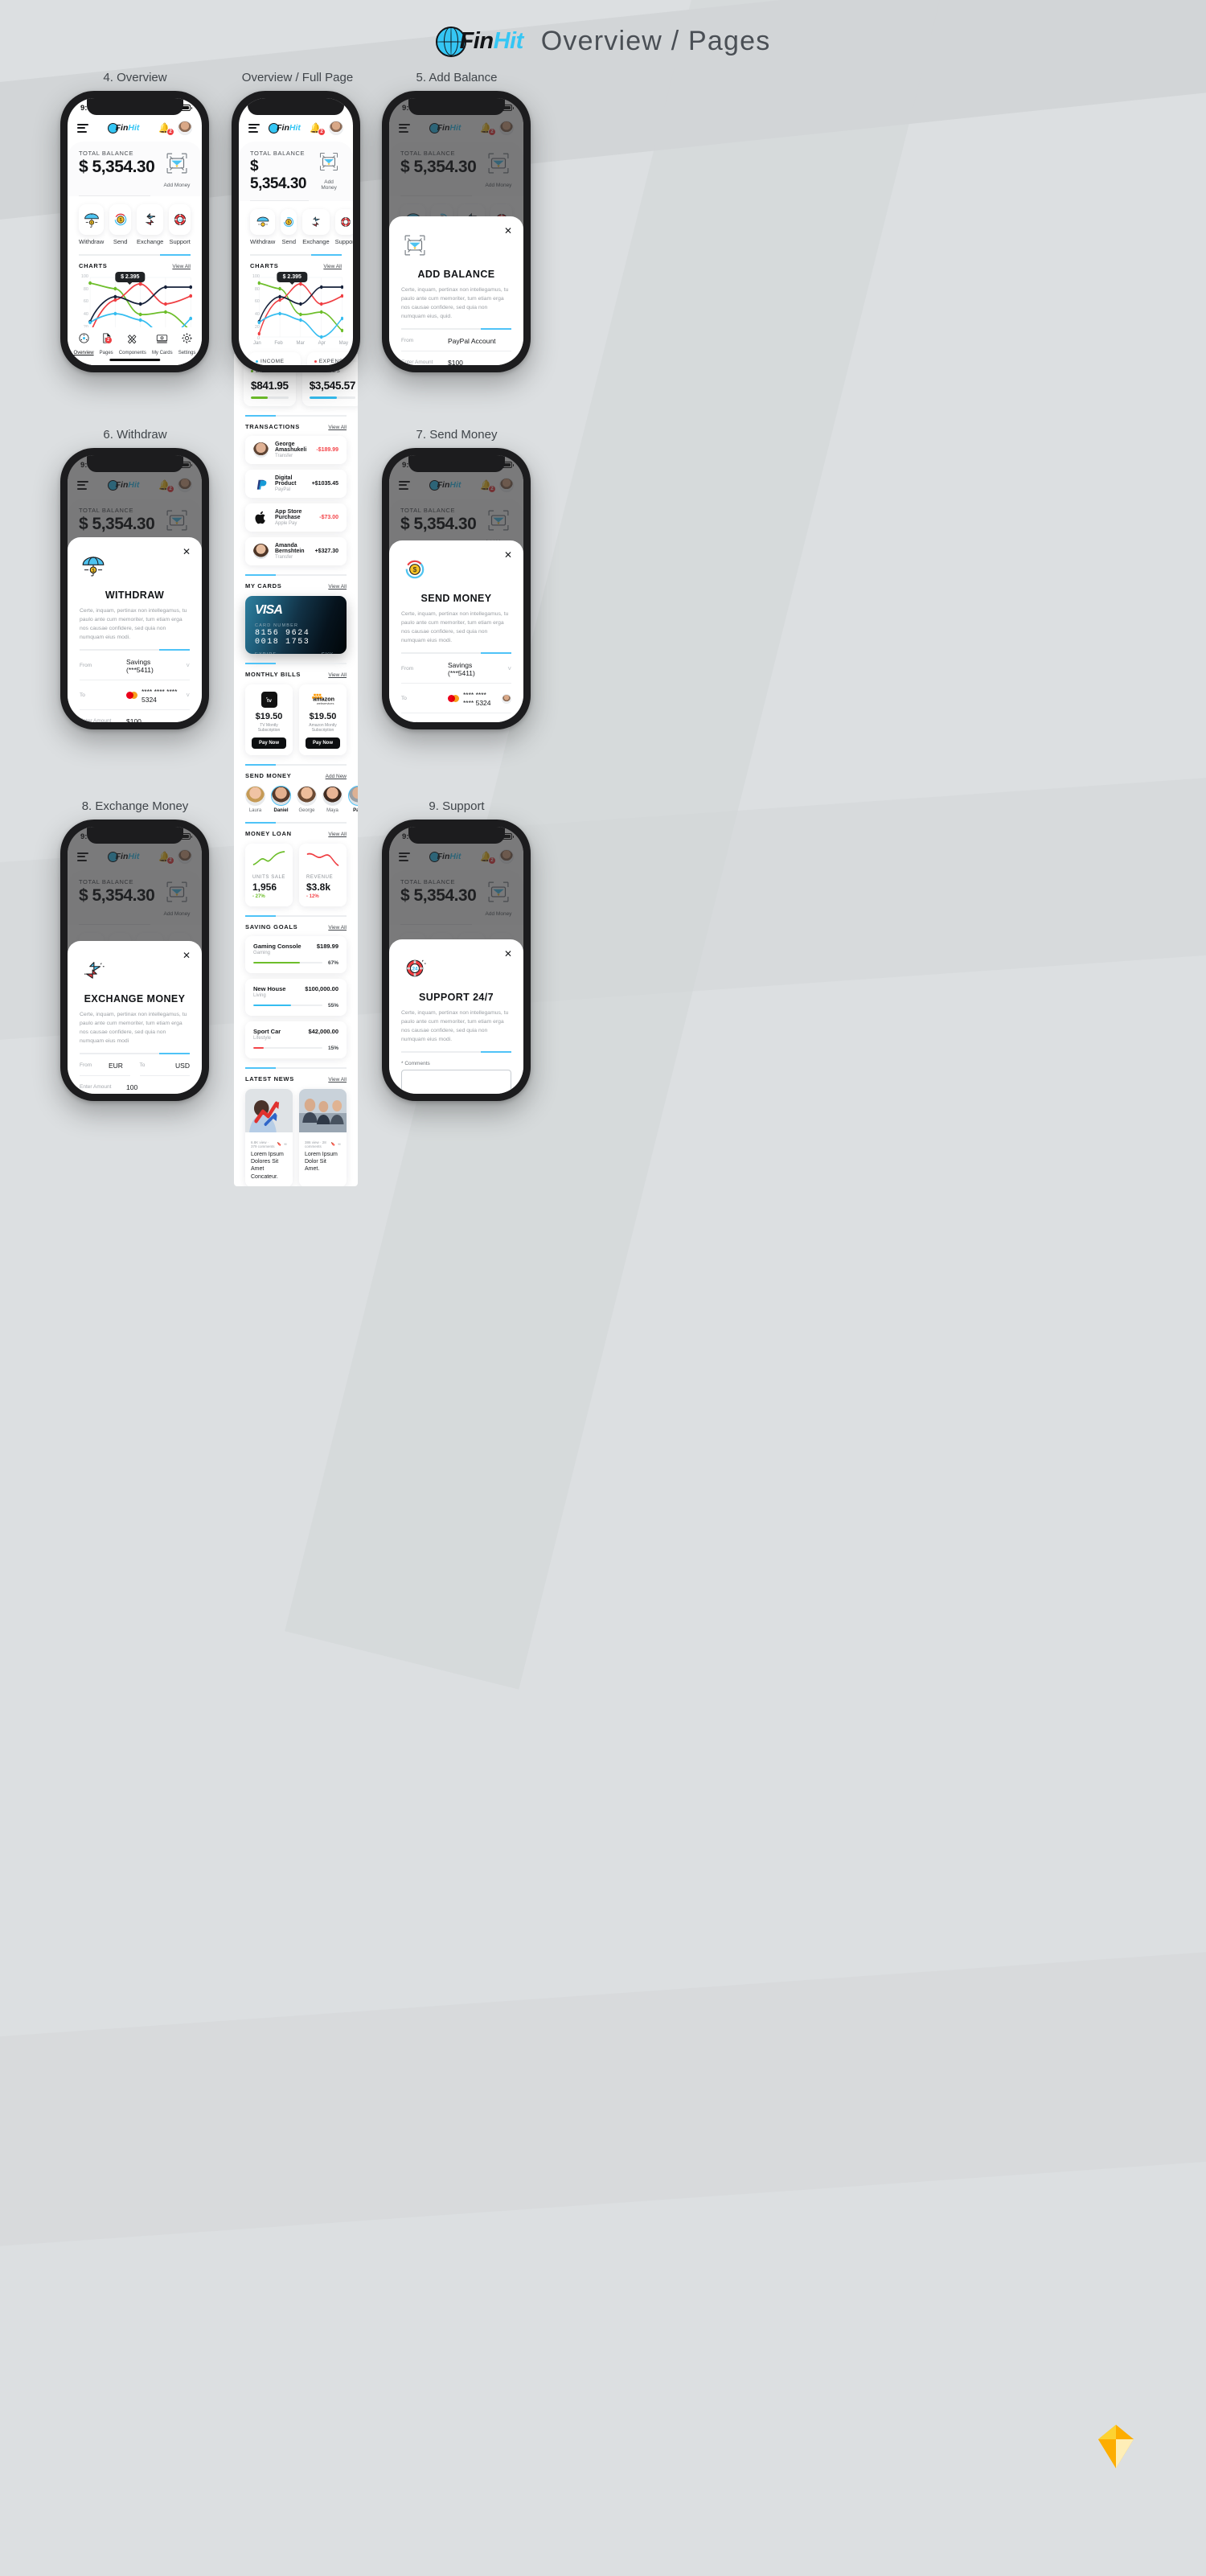 Image resolution: width=1206 pixels, height=2576 pixels. I want to click on y-tick: 80, so click(85, 289).